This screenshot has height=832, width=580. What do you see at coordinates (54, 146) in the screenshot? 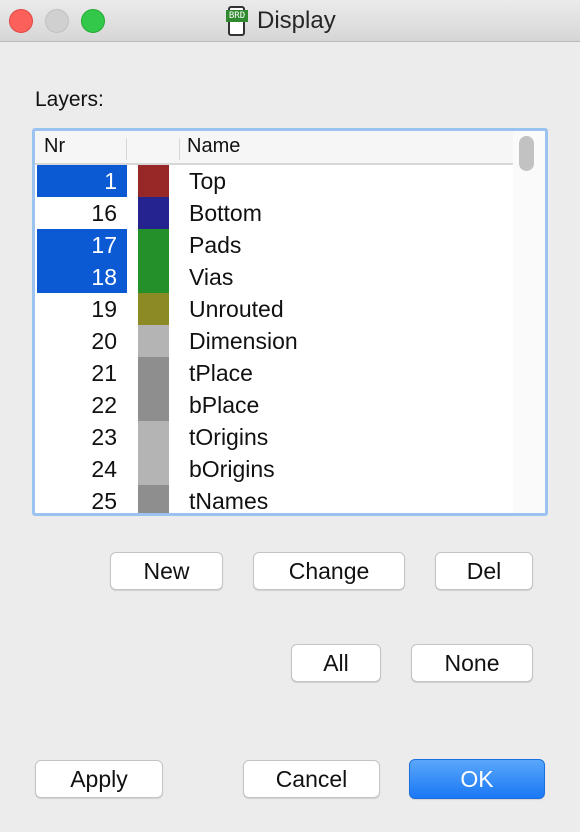
I see `column-header-nr: Nr` at bounding box center [54, 146].